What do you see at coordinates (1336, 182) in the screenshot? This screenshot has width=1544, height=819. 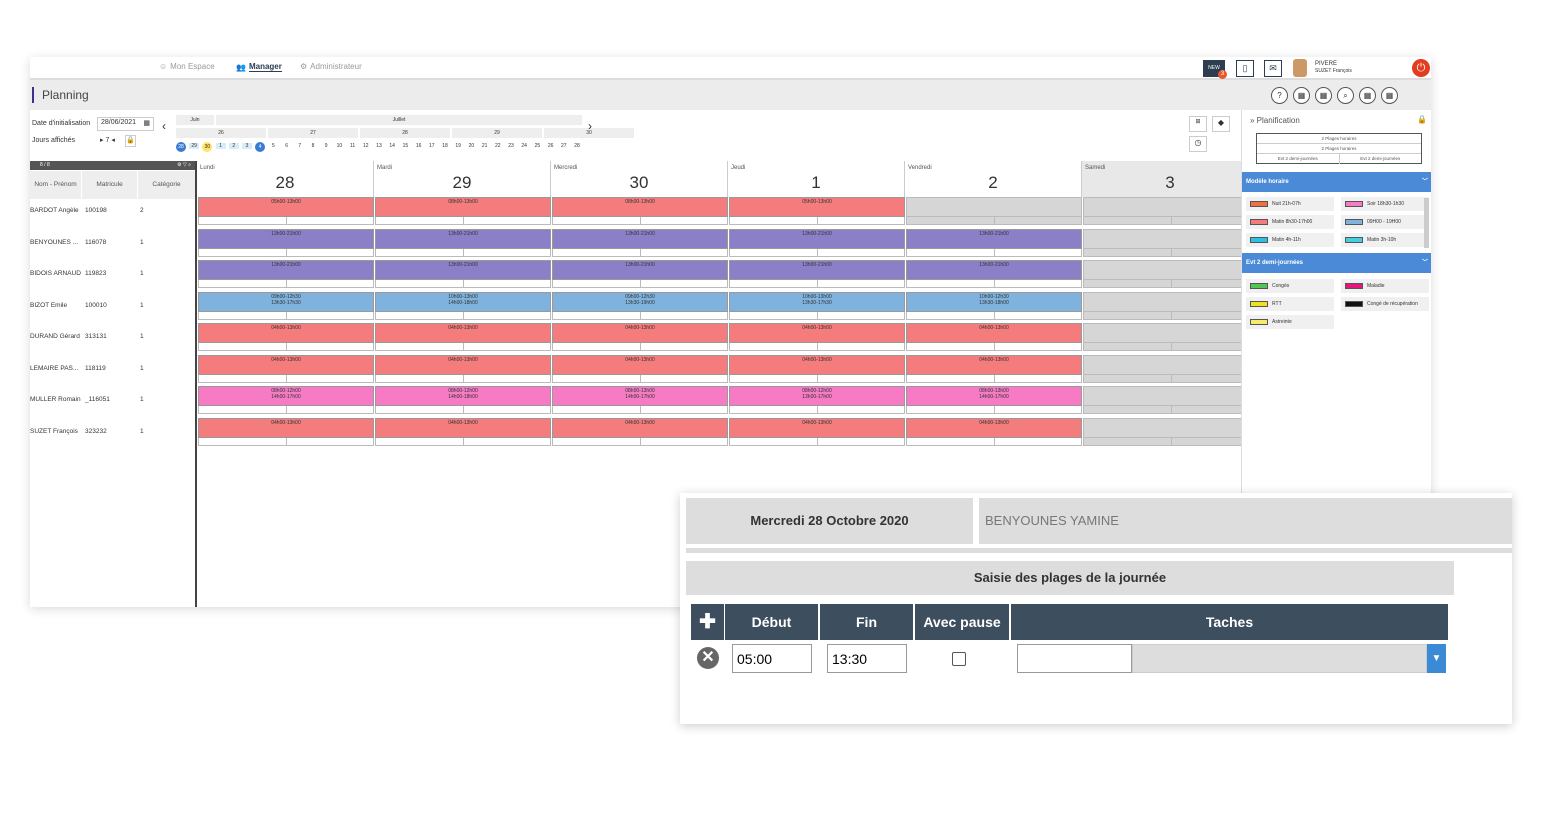 I see `modele-horaire-header: Modèle horaire ﹀` at bounding box center [1336, 182].